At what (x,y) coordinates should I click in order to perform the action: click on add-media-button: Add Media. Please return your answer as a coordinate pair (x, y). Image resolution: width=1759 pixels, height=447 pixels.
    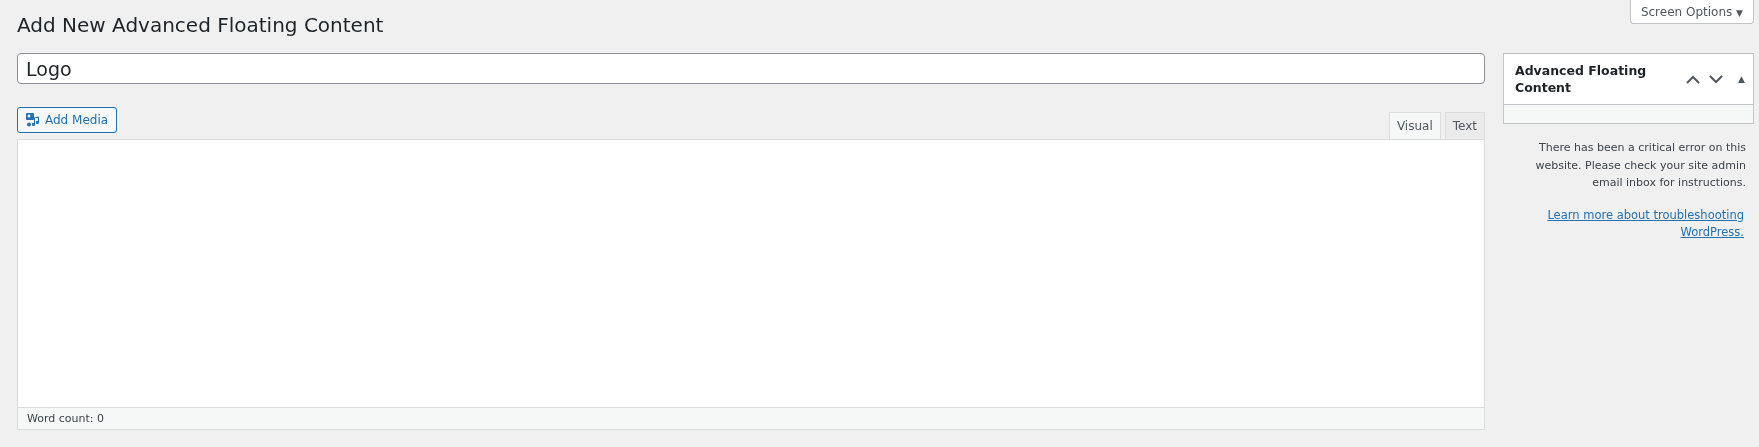
    Looking at the image, I should click on (67, 120).